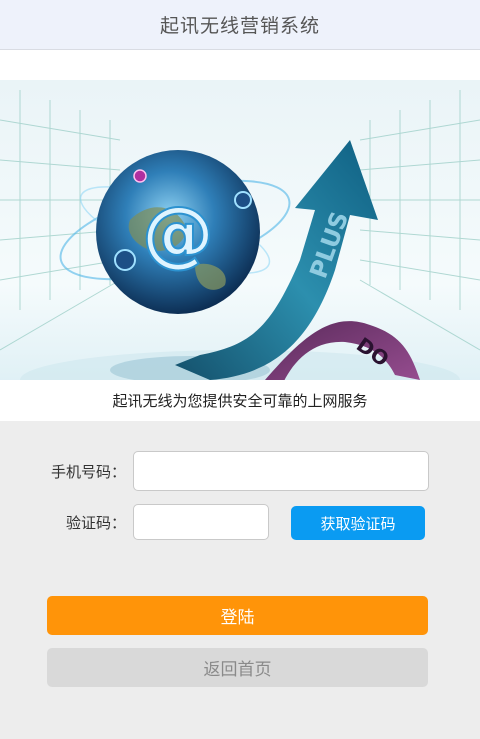 This screenshot has height=739, width=480. Describe the element at coordinates (281, 471) in the screenshot. I see `phone-input` at that location.